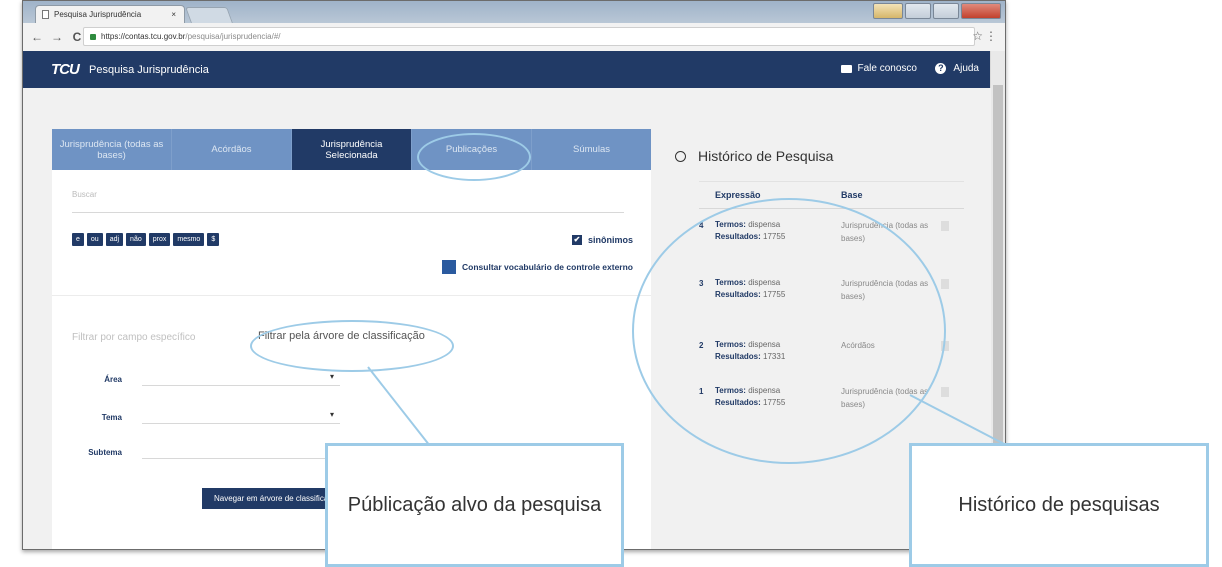 The image size is (1222, 567). What do you see at coordinates (846, 68) in the screenshot?
I see `chat-icon` at bounding box center [846, 68].